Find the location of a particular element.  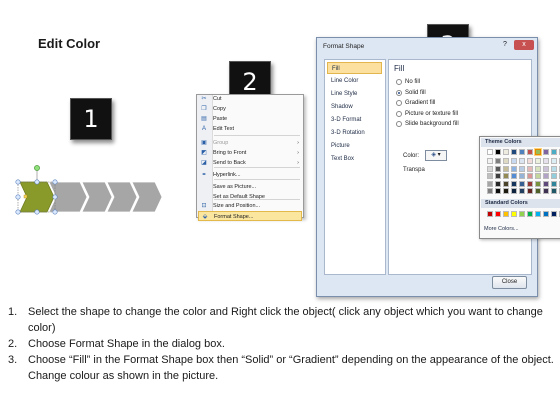

nav-3d-format: 3-D Format is located at coordinates (354, 120).